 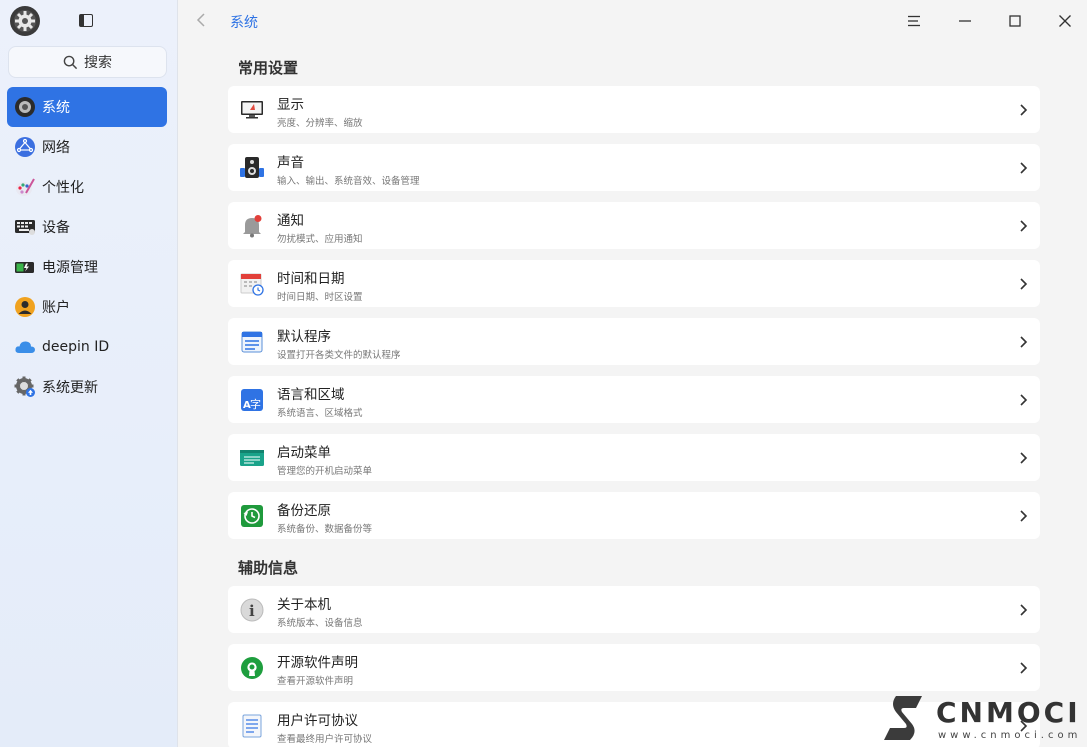 What do you see at coordinates (325, 471) in the screenshot?
I see `item-subtitle: 管理您的开机启动菜单` at bounding box center [325, 471].